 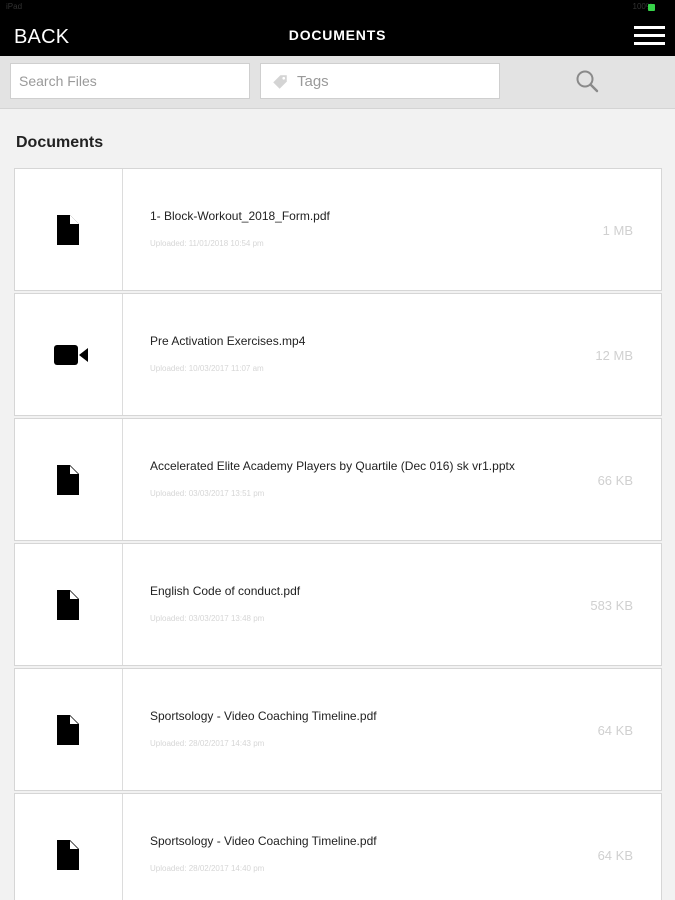 What do you see at coordinates (615, 480) in the screenshot?
I see `document-size: 66 KB` at bounding box center [615, 480].